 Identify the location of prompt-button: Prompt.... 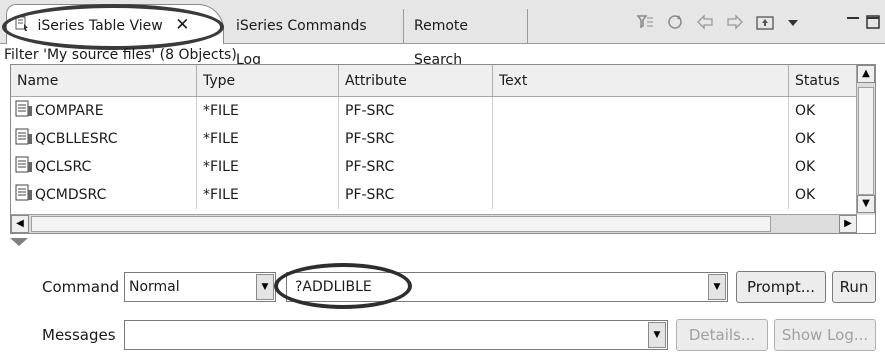
(781, 287).